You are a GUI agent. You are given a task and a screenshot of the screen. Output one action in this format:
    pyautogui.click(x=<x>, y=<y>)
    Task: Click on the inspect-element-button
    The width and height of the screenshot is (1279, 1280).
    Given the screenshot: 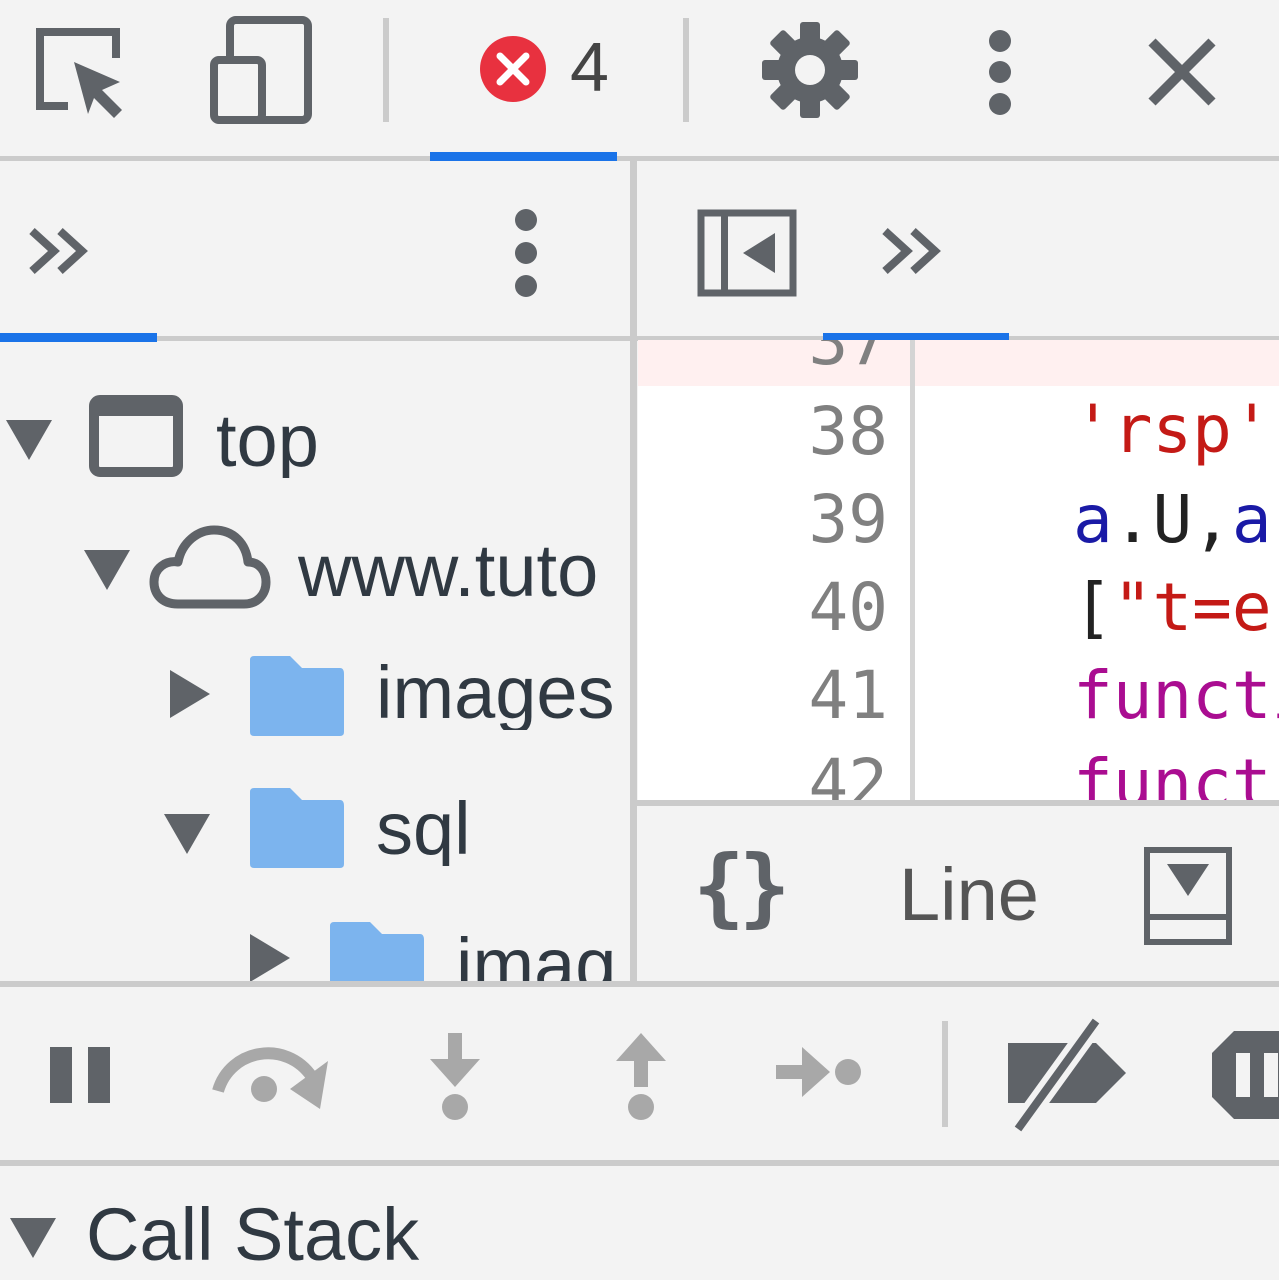 What is the action you would take?
    pyautogui.click(x=80, y=72)
    